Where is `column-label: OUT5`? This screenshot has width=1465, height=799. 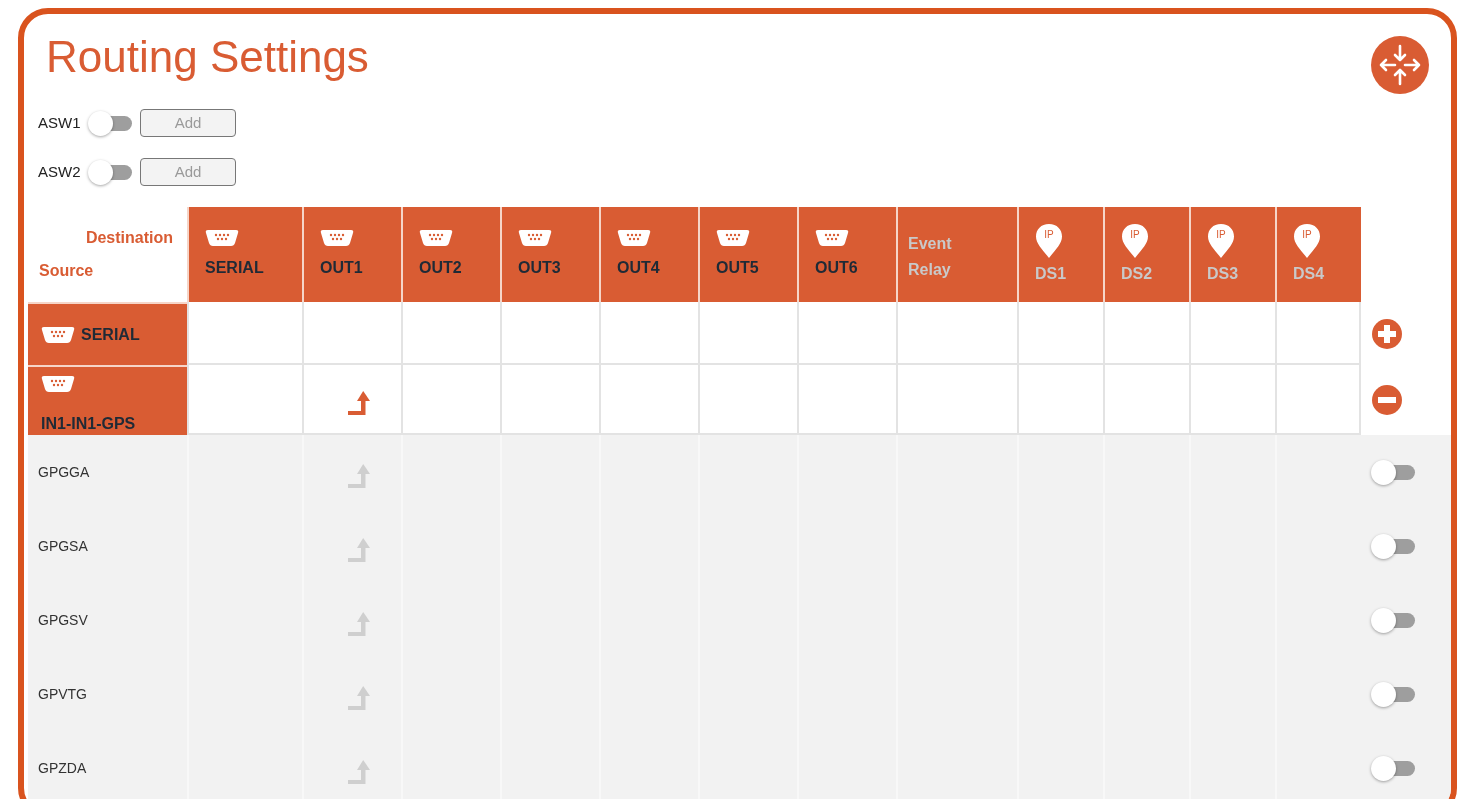
column-label: OUT5 is located at coordinates (738, 268).